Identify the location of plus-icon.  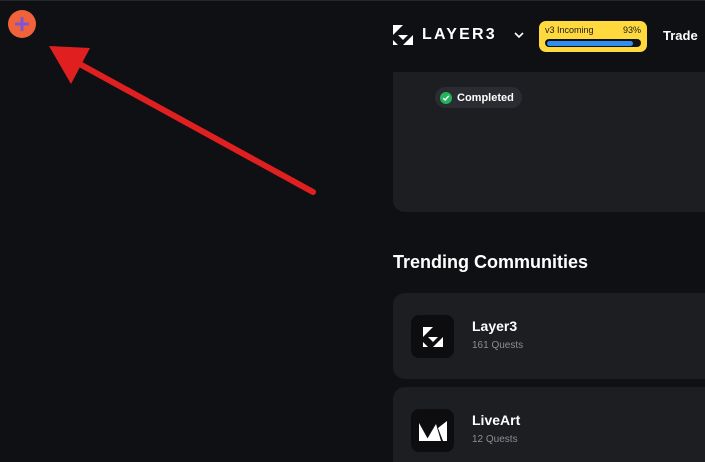
(22, 24).